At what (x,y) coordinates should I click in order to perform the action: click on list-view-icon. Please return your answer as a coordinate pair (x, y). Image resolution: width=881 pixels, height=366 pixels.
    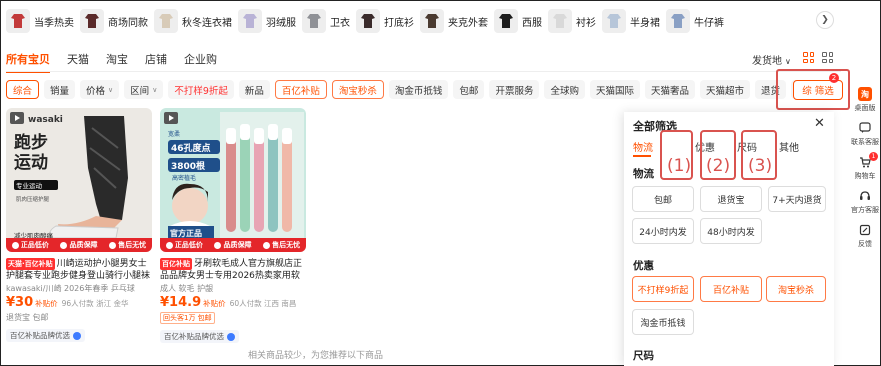
    Looking at the image, I should click on (827, 57).